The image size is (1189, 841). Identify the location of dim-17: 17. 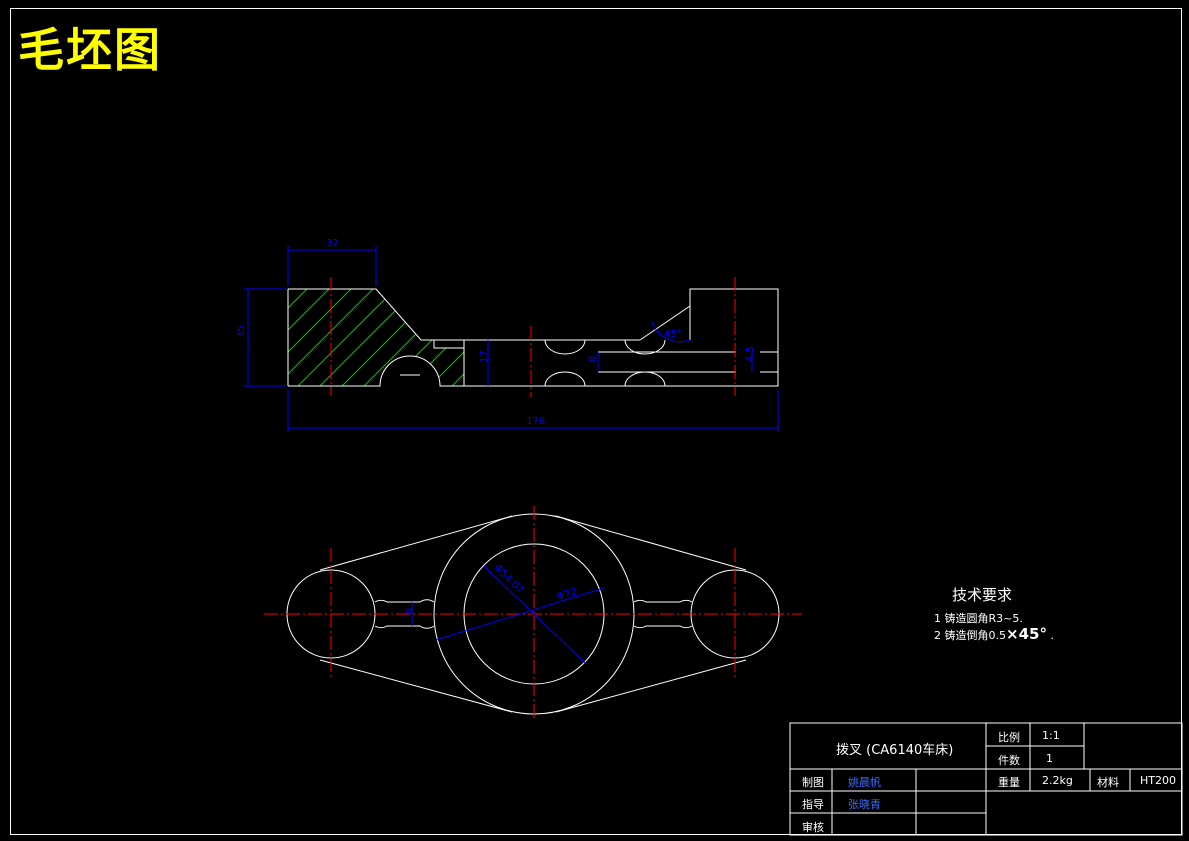
(484, 356).